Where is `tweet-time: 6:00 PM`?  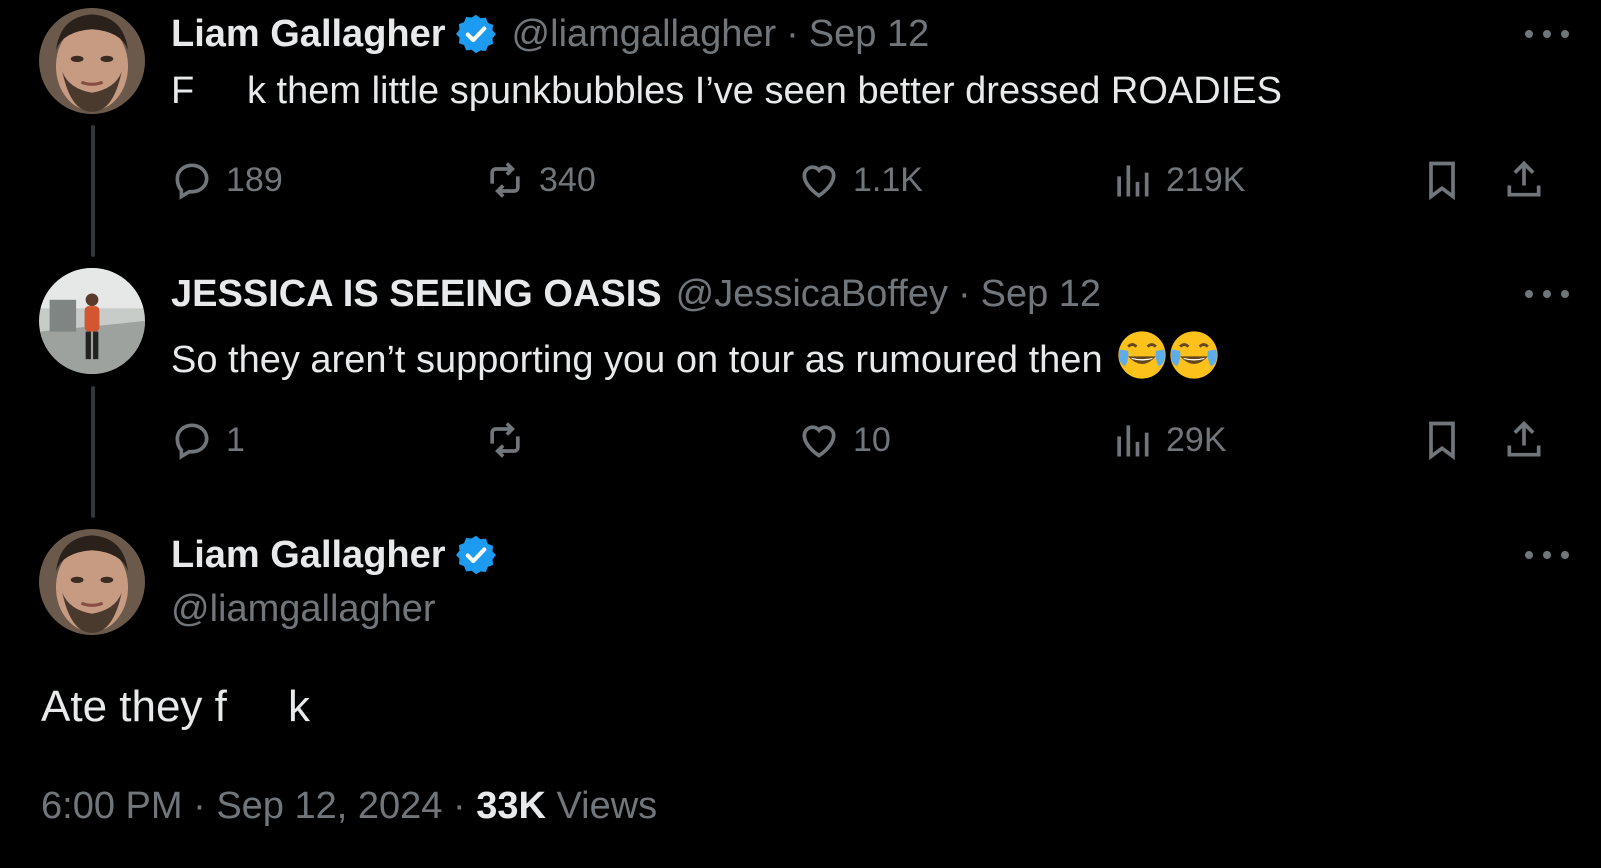 tweet-time: 6:00 PM is located at coordinates (112, 806).